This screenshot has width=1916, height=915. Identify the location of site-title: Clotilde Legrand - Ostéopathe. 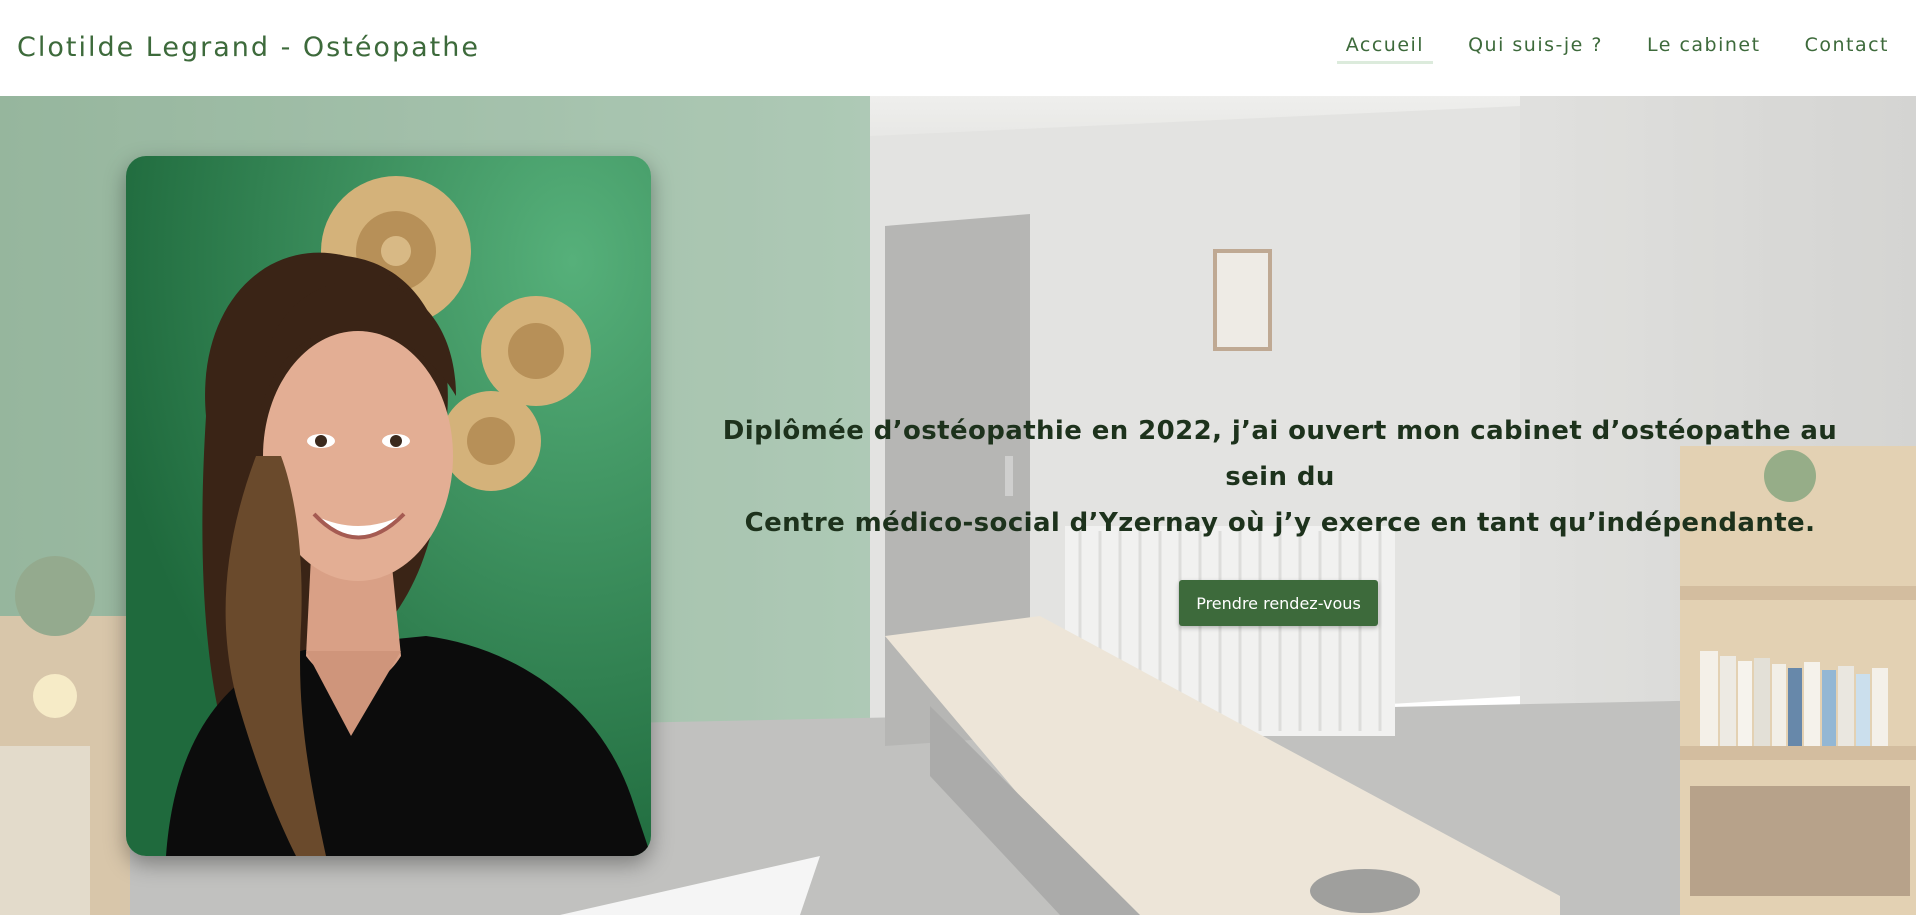
(248, 47).